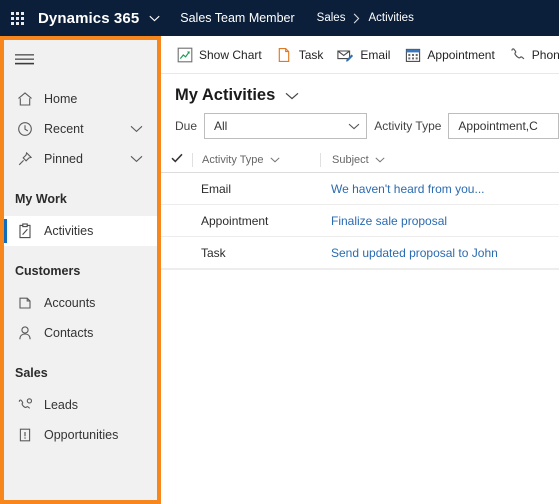 This screenshot has height=504, width=559. I want to click on show-chart-button: Show Chart, so click(219, 54).